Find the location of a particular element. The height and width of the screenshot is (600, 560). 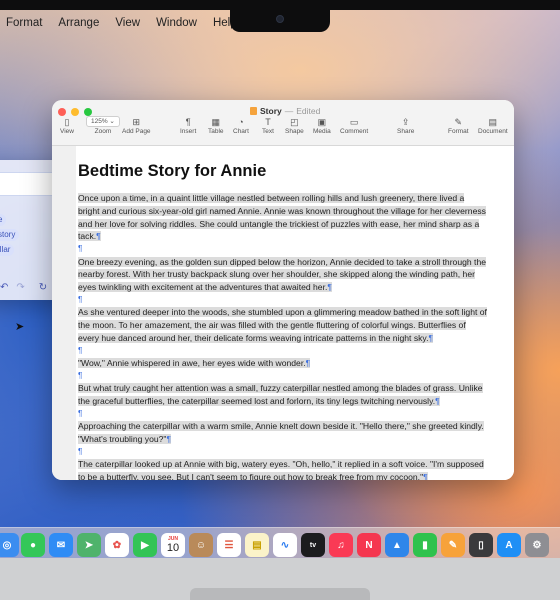

table-icon: ▦ is located at coordinates (216, 122).